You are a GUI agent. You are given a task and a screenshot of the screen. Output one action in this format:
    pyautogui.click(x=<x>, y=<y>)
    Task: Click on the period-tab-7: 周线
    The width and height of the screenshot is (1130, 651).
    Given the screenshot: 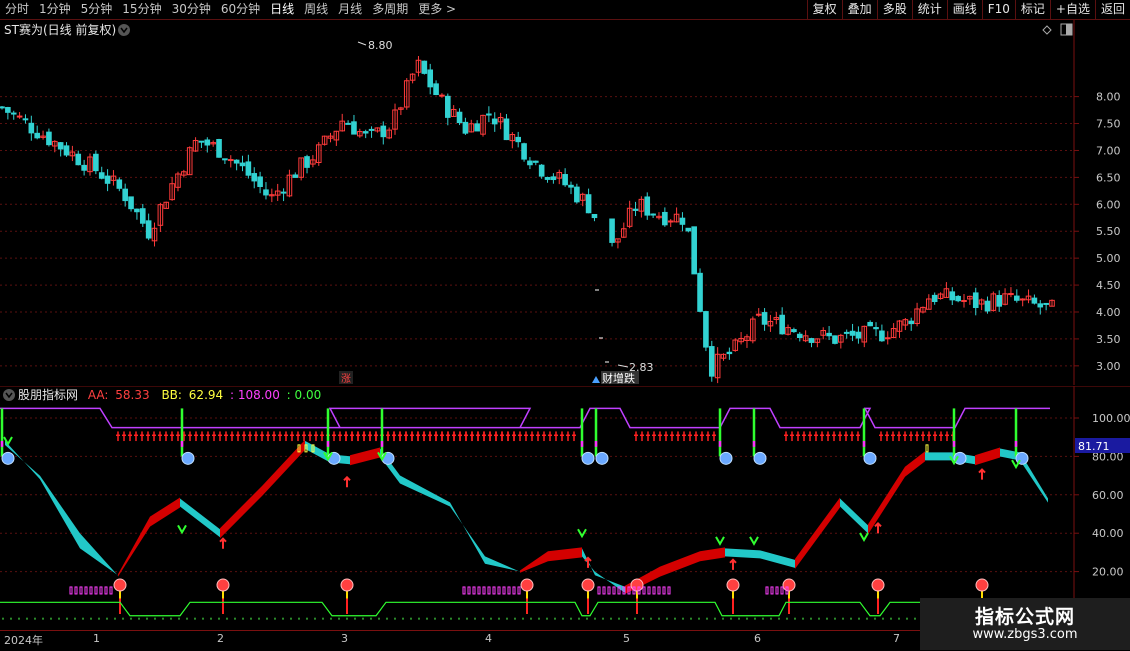 What is the action you would take?
    pyautogui.click(x=316, y=9)
    